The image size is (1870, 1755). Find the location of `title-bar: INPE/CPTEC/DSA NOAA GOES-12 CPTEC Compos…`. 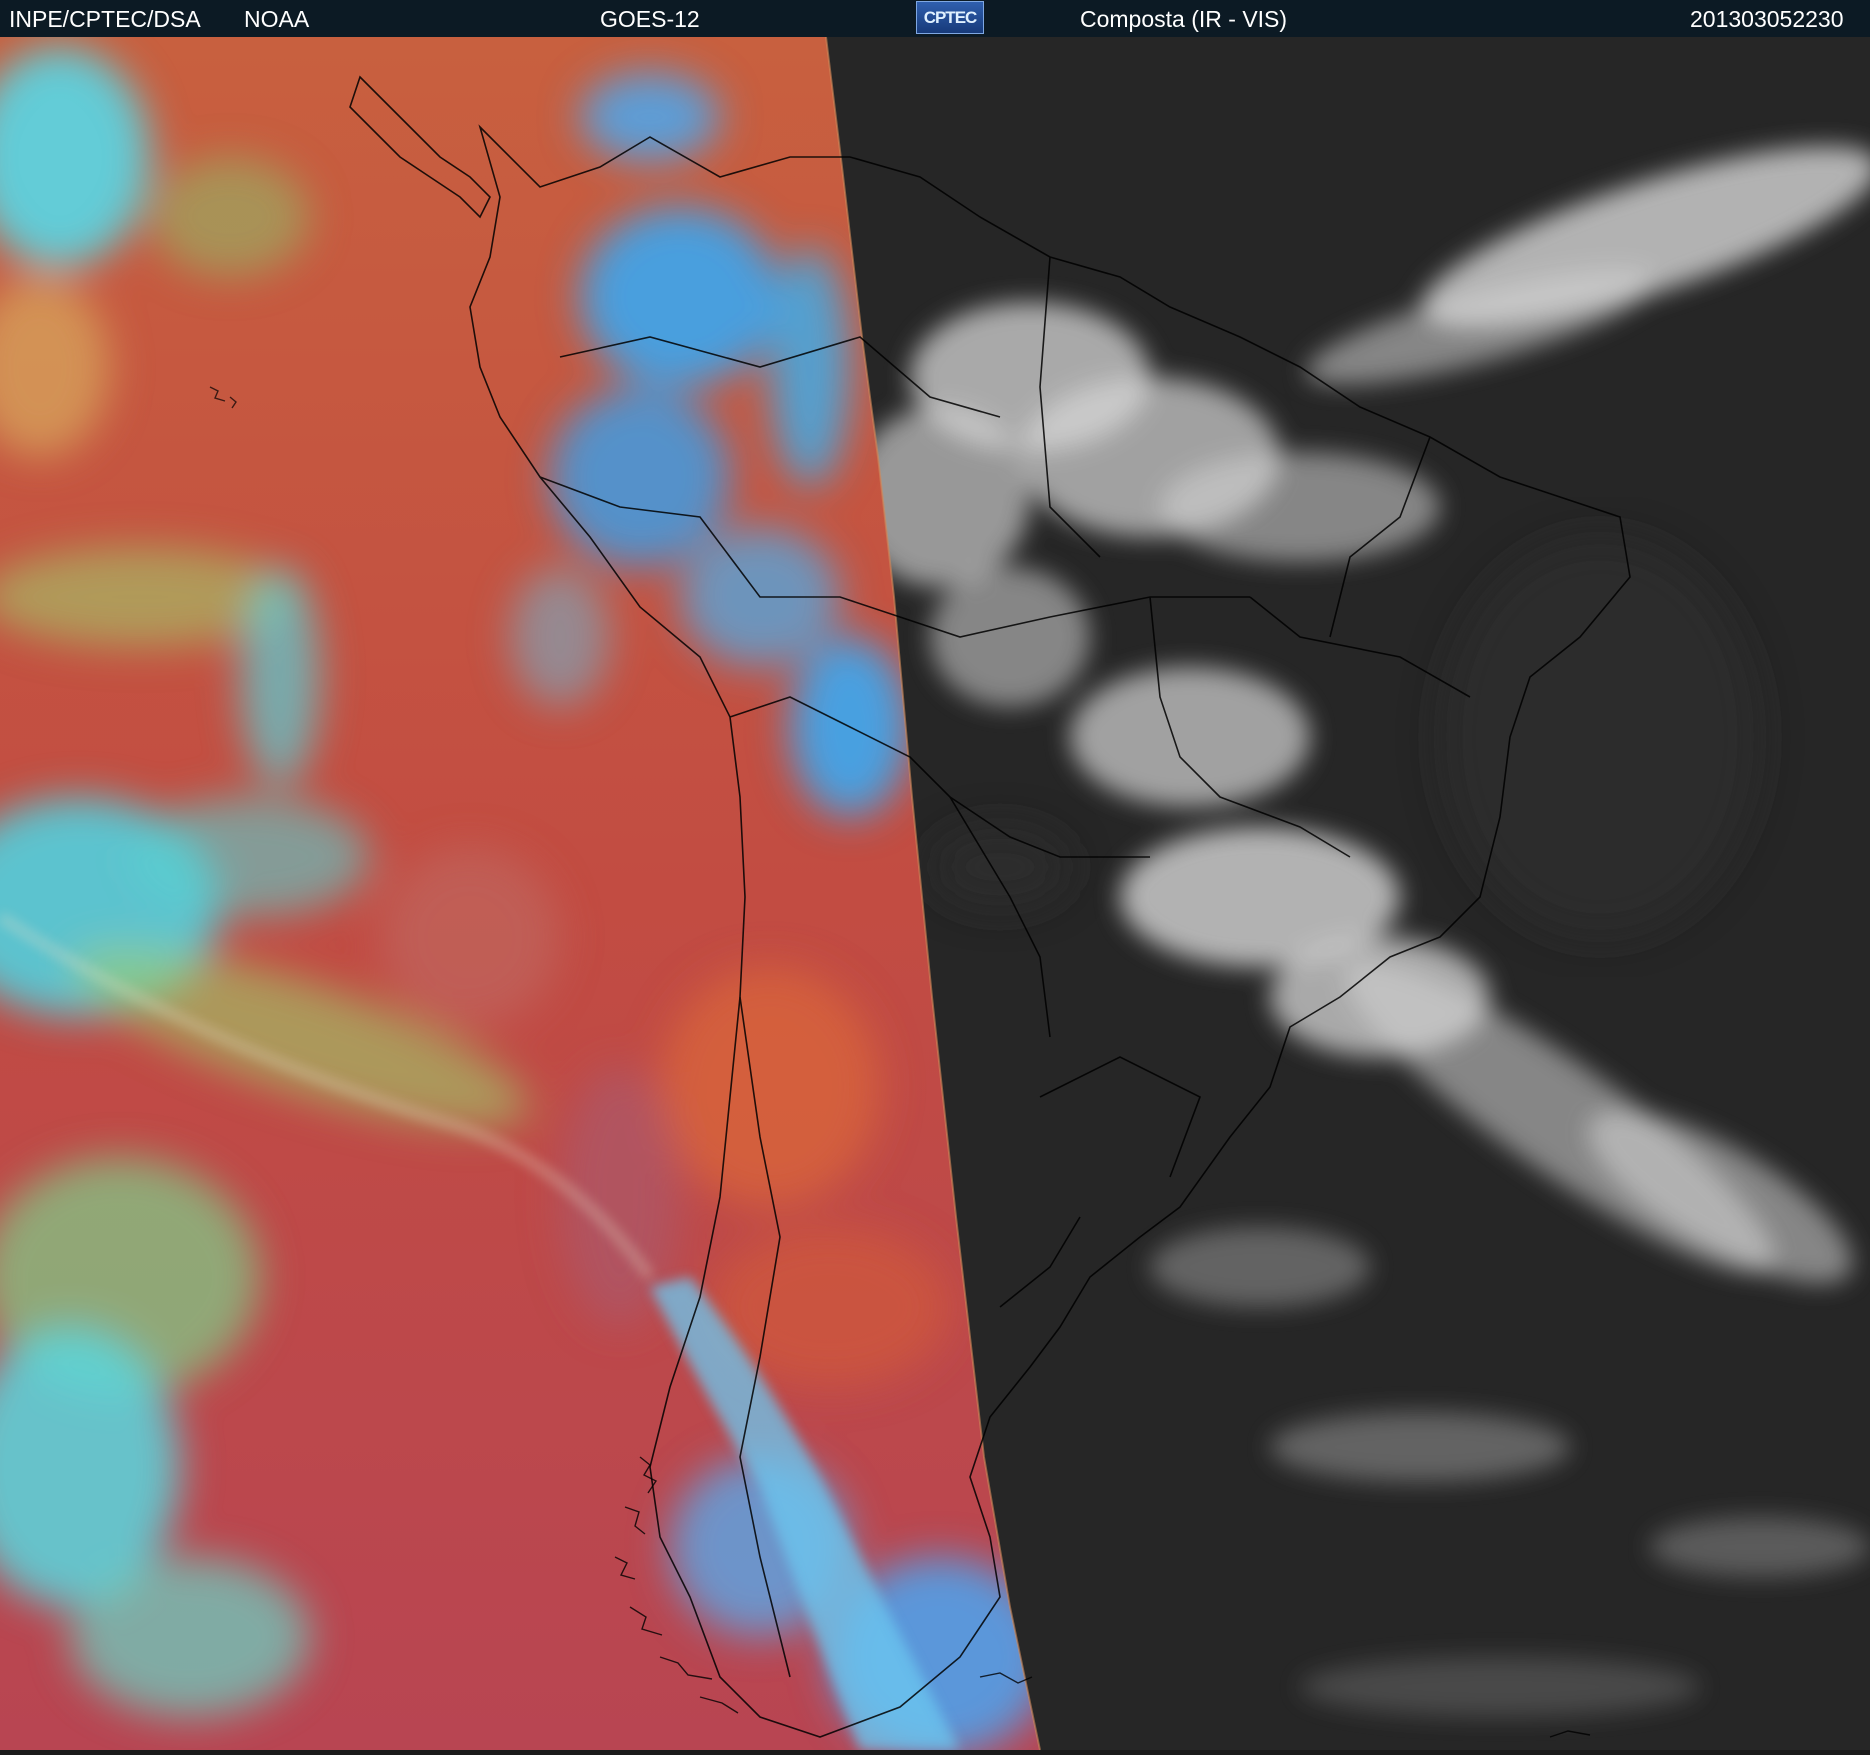

title-bar: INPE/CPTEC/DSA NOAA GOES-12 CPTEC Compos… is located at coordinates (935, 18).